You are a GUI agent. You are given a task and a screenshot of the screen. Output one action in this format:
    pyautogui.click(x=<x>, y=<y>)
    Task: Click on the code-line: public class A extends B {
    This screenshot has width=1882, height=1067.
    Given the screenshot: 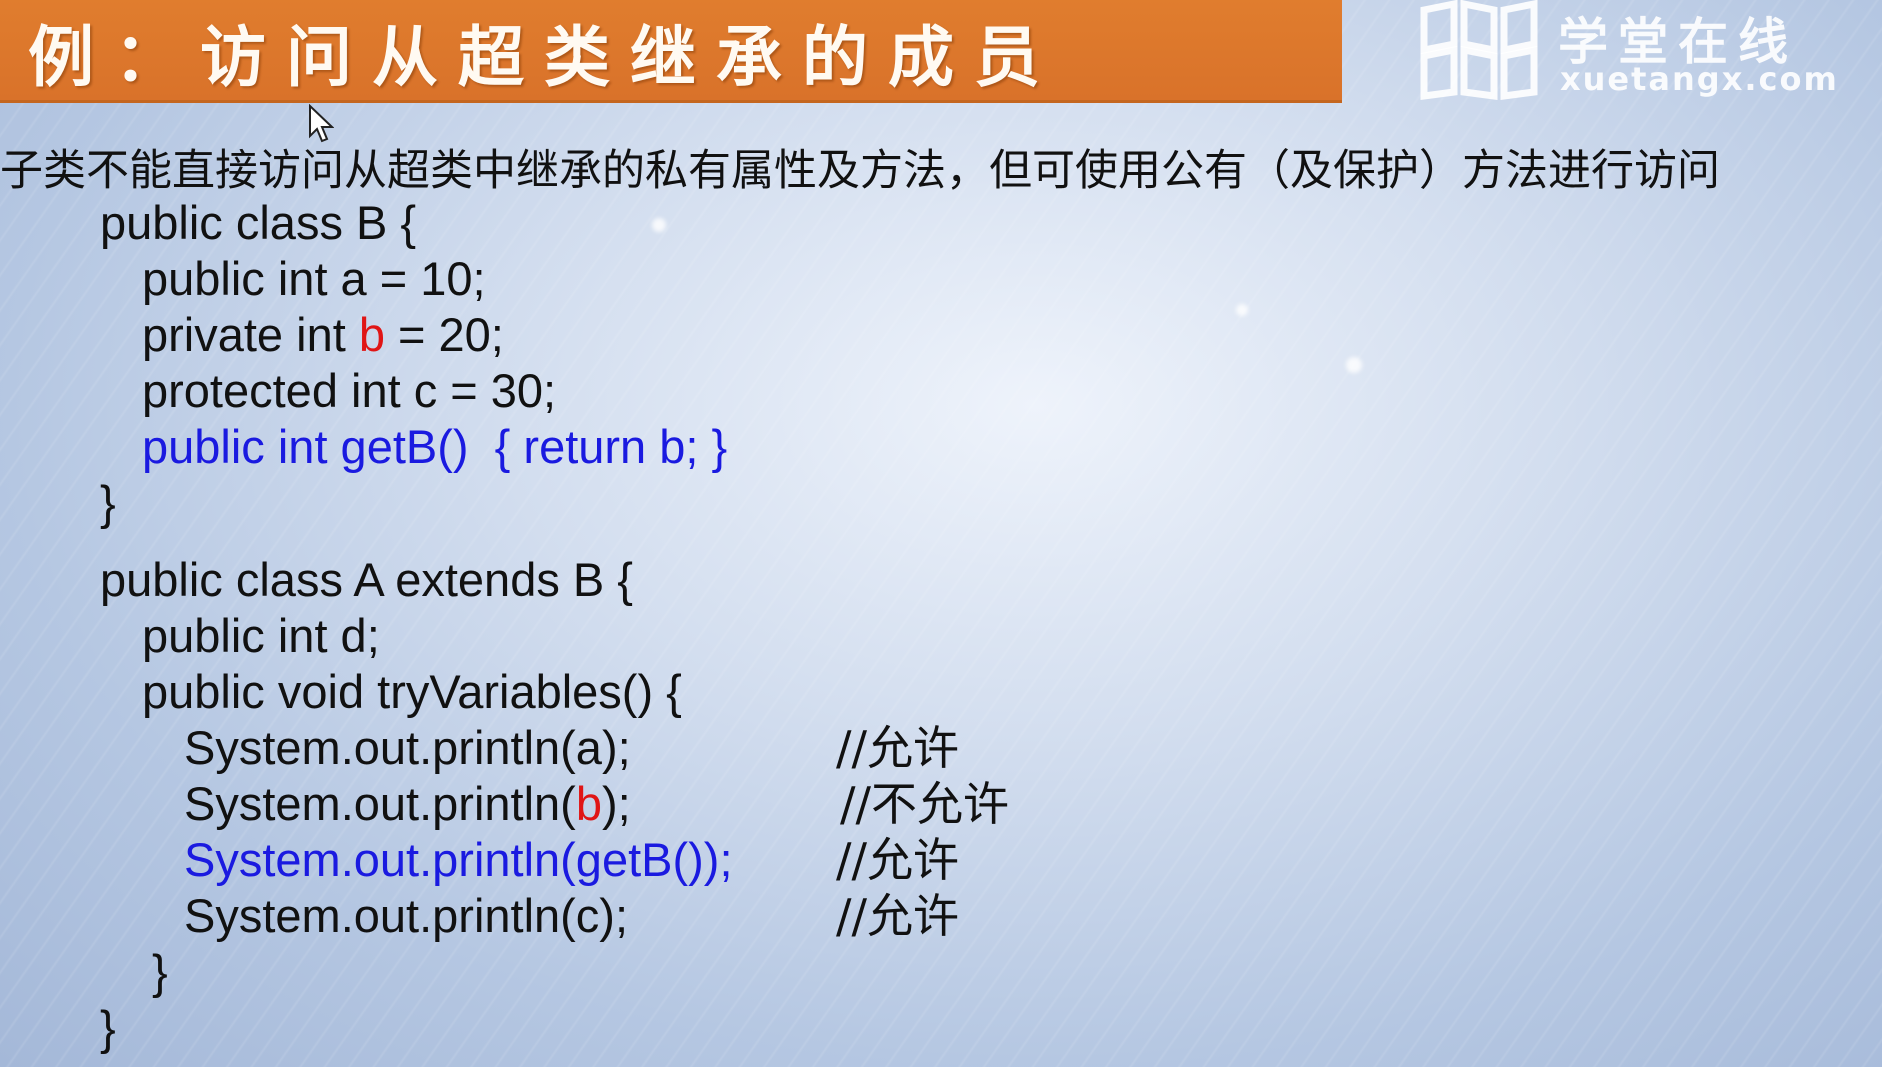 What is the action you would take?
    pyautogui.click(x=366, y=579)
    